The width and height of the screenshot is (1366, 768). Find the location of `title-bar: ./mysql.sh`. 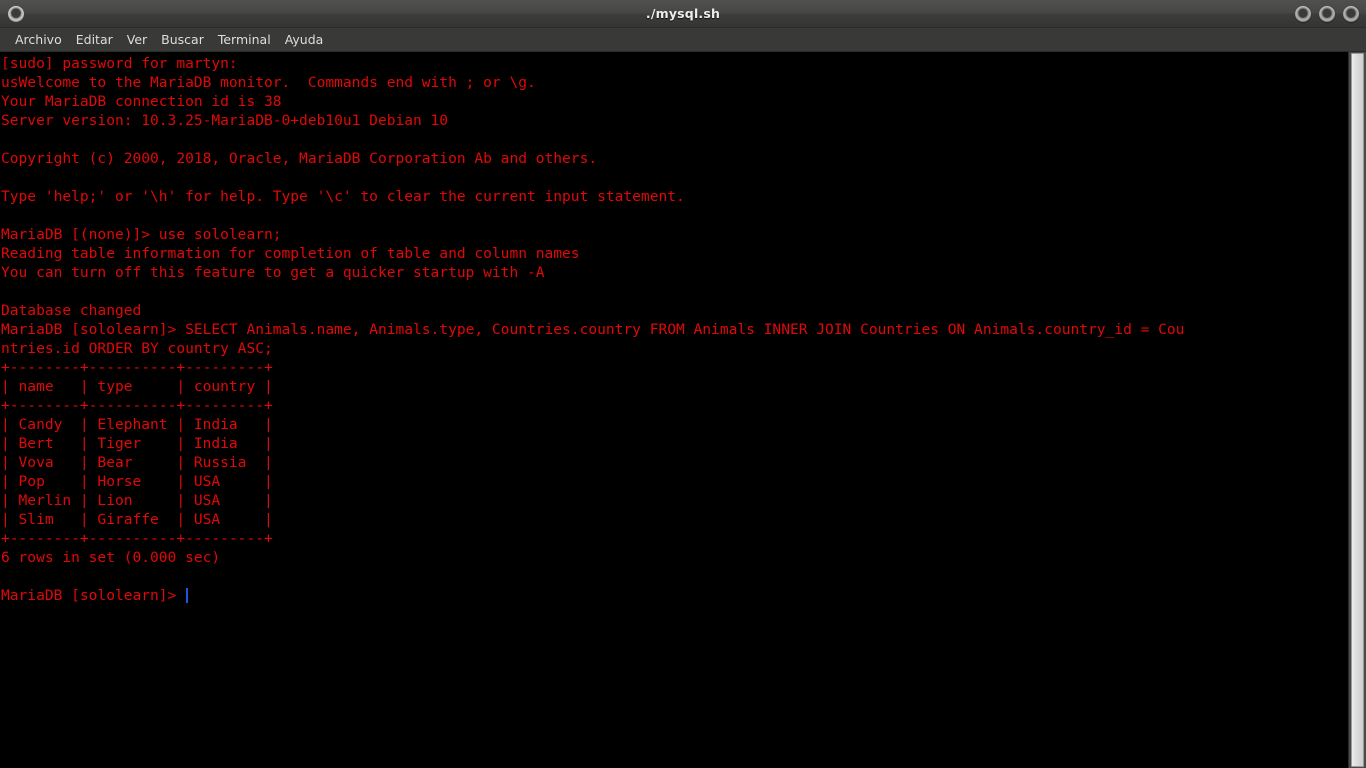

title-bar: ./mysql.sh is located at coordinates (683, 14).